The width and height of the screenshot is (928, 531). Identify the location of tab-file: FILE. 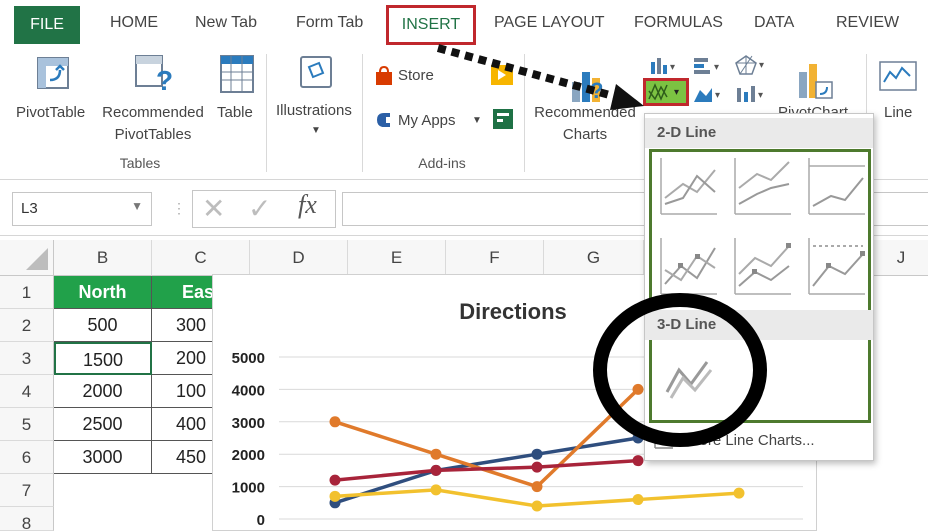
(47, 25).